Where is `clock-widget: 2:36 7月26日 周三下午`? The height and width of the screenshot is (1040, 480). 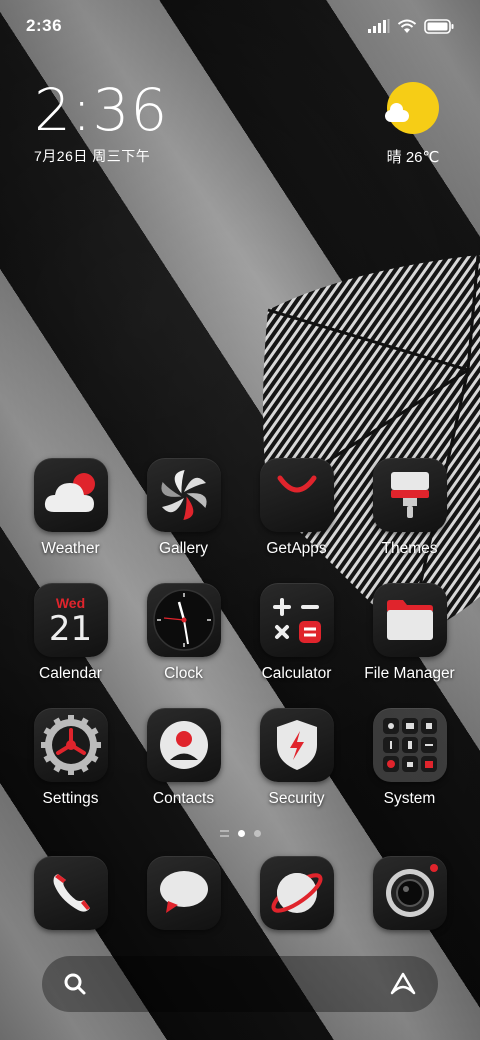 clock-widget: 2:36 7月26日 周三下午 is located at coordinates (101, 122).